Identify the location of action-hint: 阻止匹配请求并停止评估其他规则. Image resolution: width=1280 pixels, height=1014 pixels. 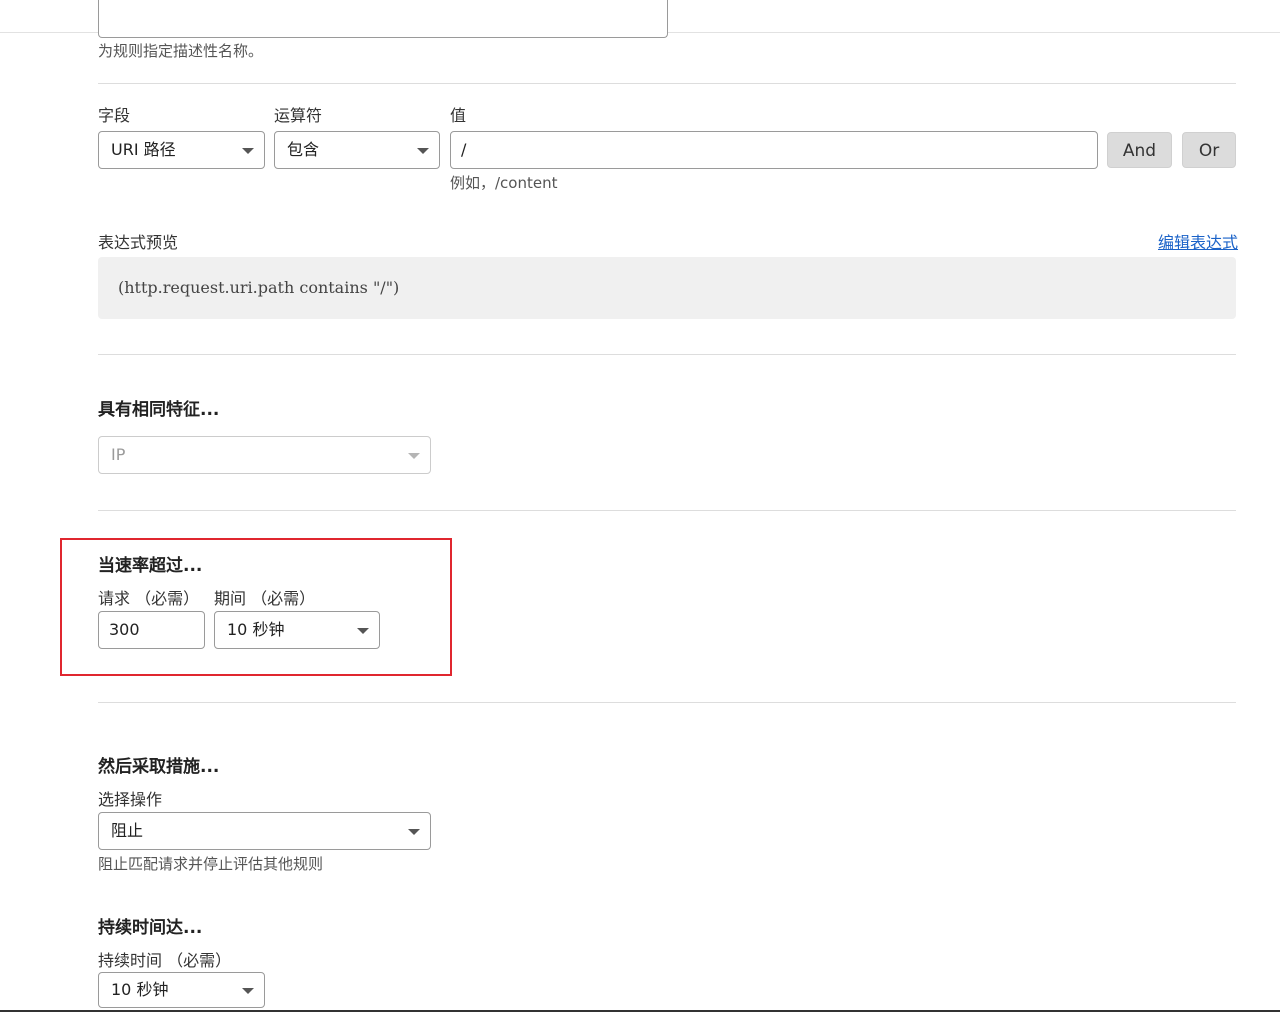
(211, 864).